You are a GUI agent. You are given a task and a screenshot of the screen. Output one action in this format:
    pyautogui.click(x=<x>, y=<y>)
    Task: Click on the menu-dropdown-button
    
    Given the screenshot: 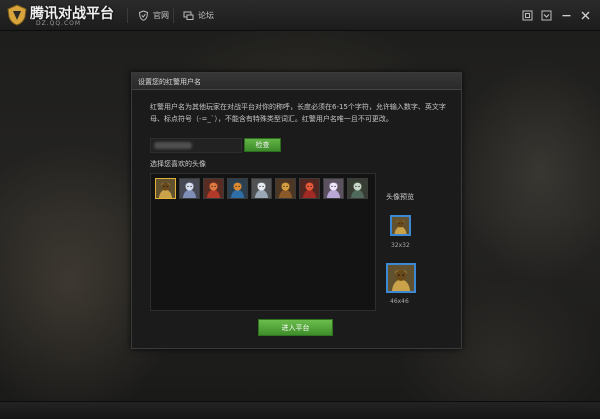 What is the action you would take?
    pyautogui.click(x=546, y=15)
    